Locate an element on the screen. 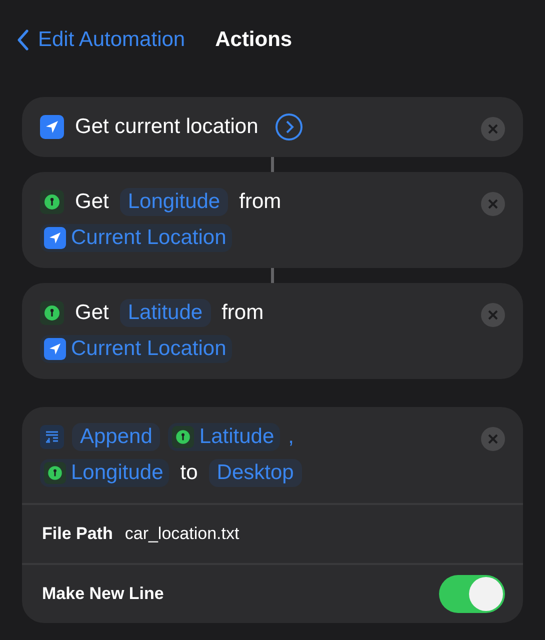  chevron-left-icon is located at coordinates (23, 40).